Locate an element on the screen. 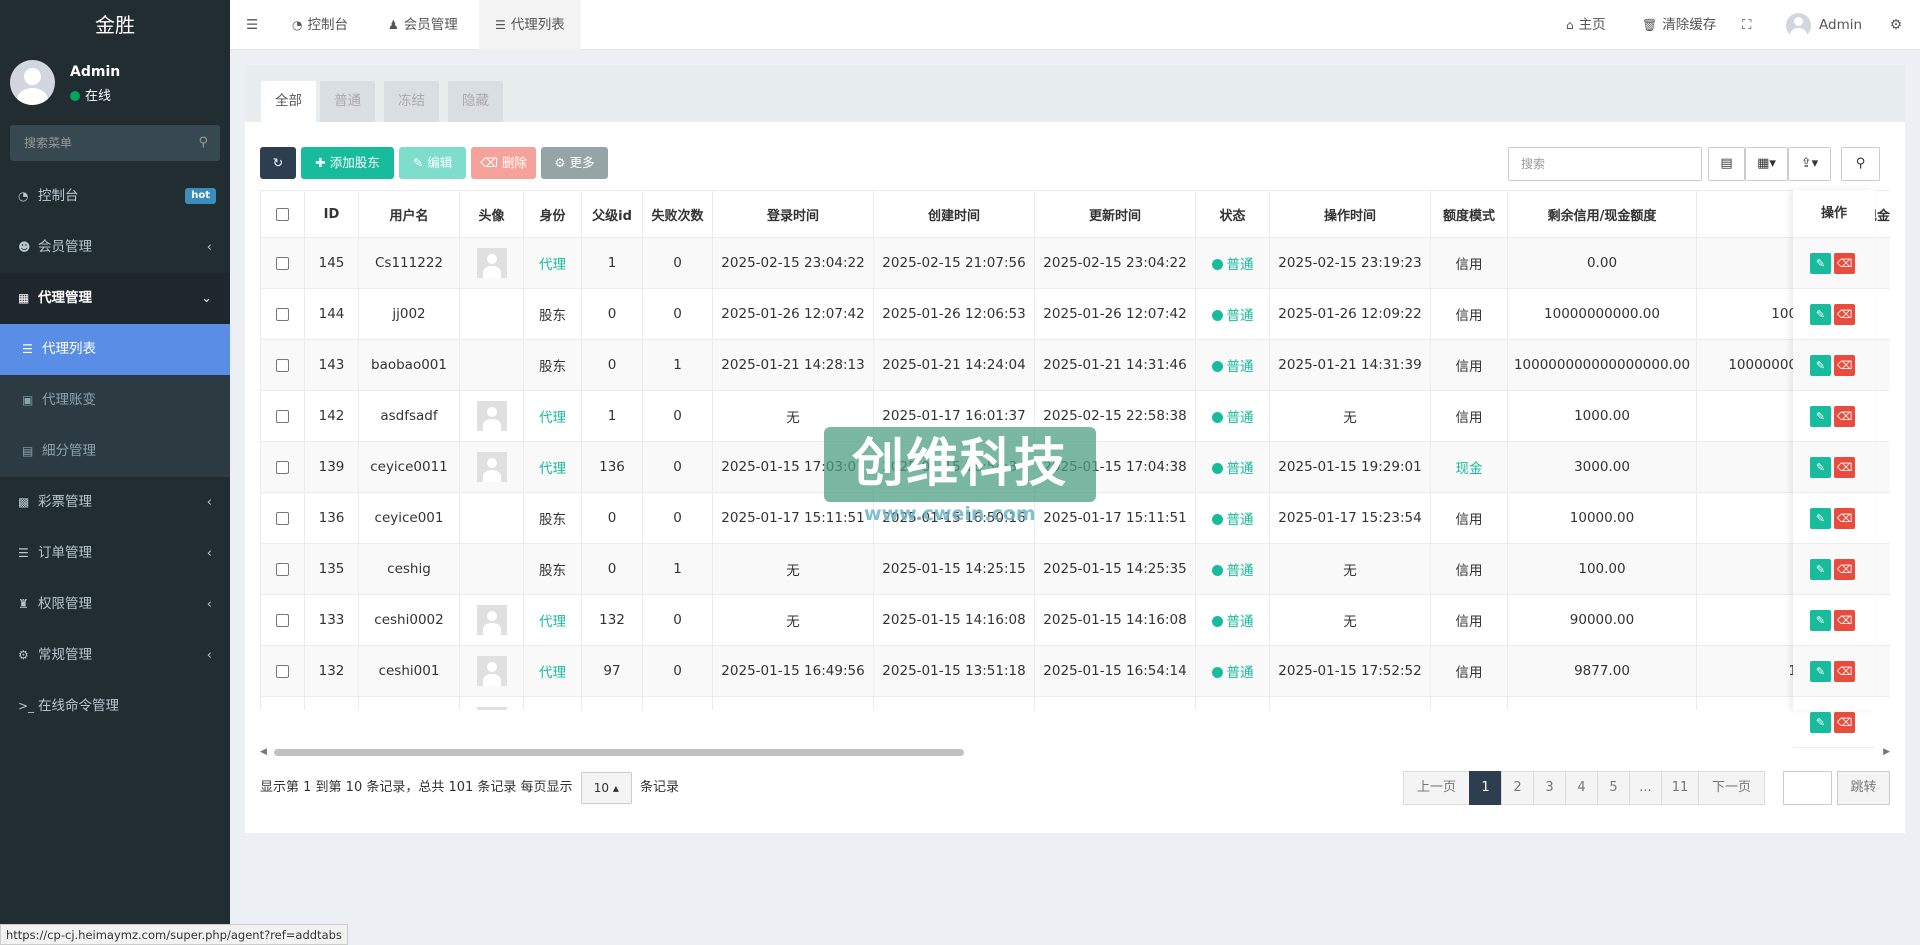 Image resolution: width=1920 pixels, height=945 pixels. sidebar-item-general: ⚙ 常规管理 ‹ is located at coordinates (115, 655).